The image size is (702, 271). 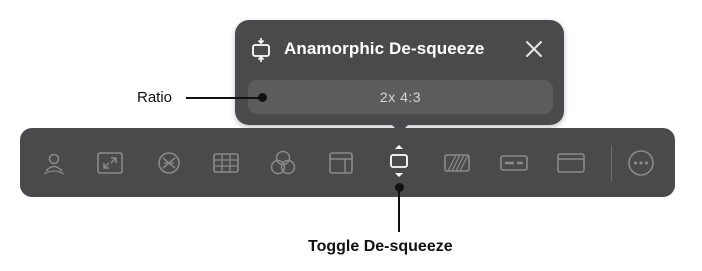 I want to click on zebra-stripes-icon, so click(x=457, y=163).